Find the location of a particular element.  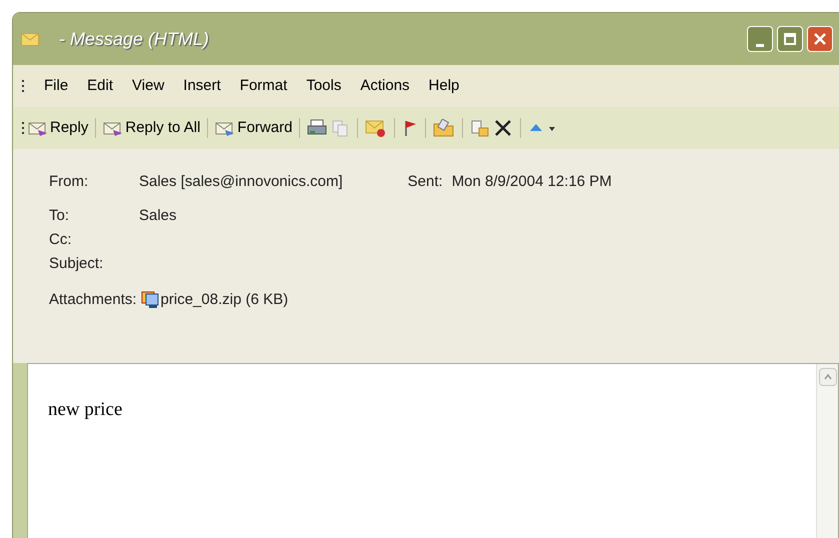

toolbar-button: Forward is located at coordinates (253, 128).